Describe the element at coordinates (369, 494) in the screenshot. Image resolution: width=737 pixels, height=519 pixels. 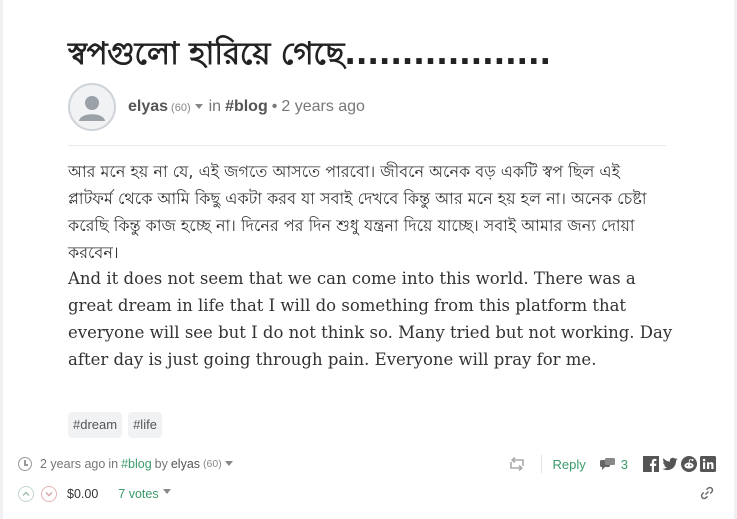
I see `vote-bar: $0.00 7 votes` at that location.